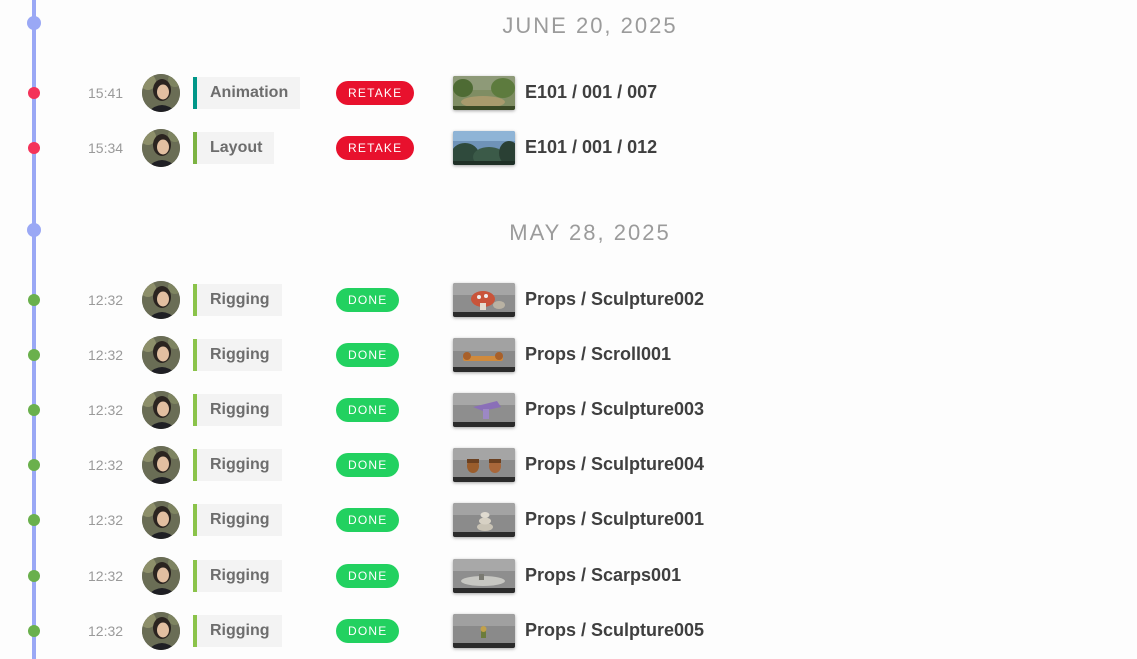 The image size is (1137, 659). I want to click on entity-link: Props / Sculpture003, so click(614, 409).